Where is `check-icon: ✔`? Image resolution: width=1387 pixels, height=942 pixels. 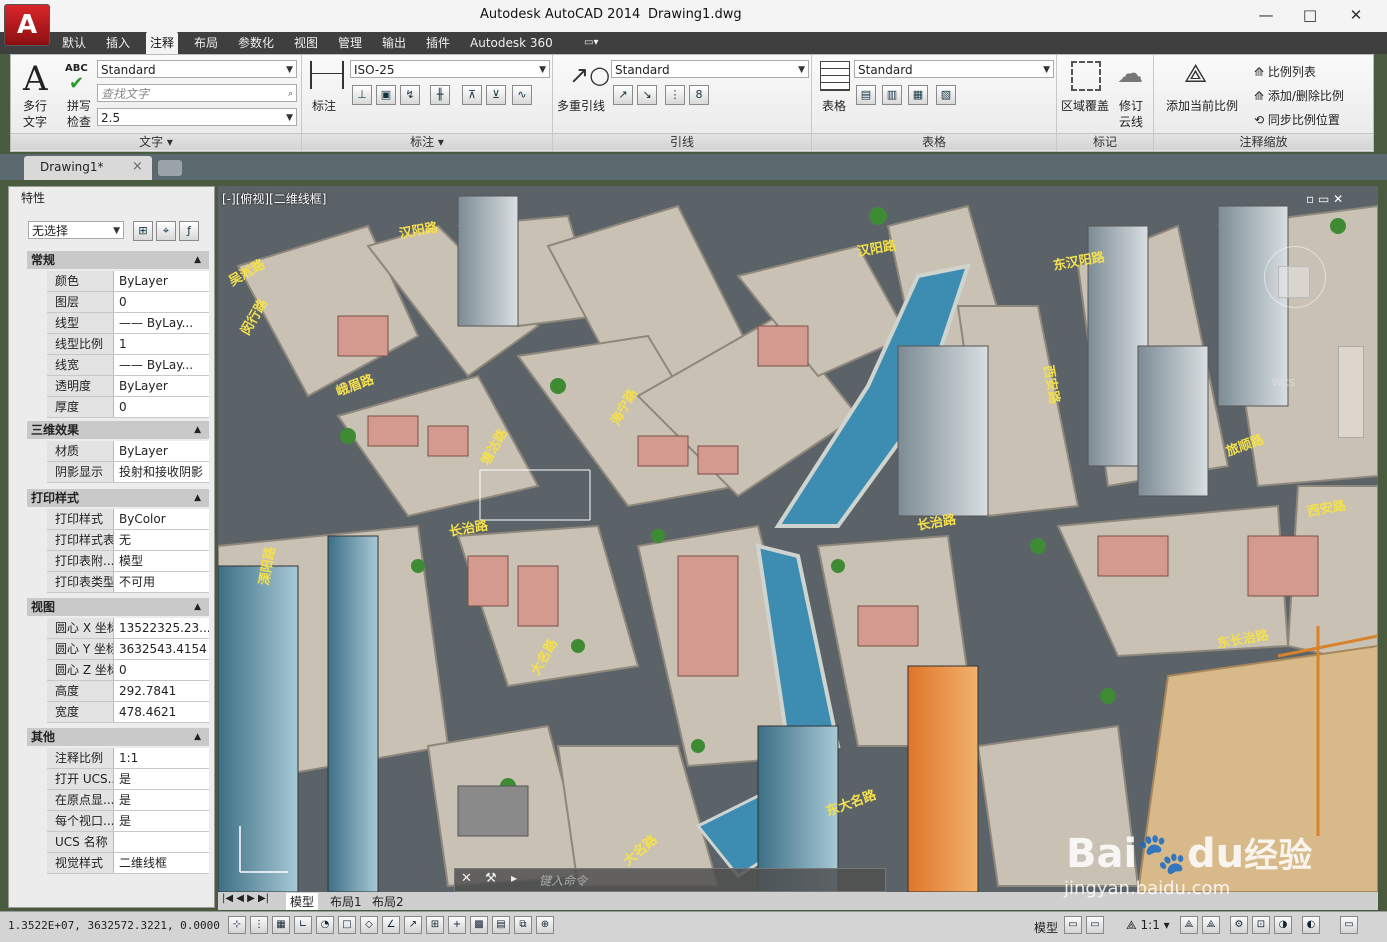
check-icon: ✔ is located at coordinates (76, 83).